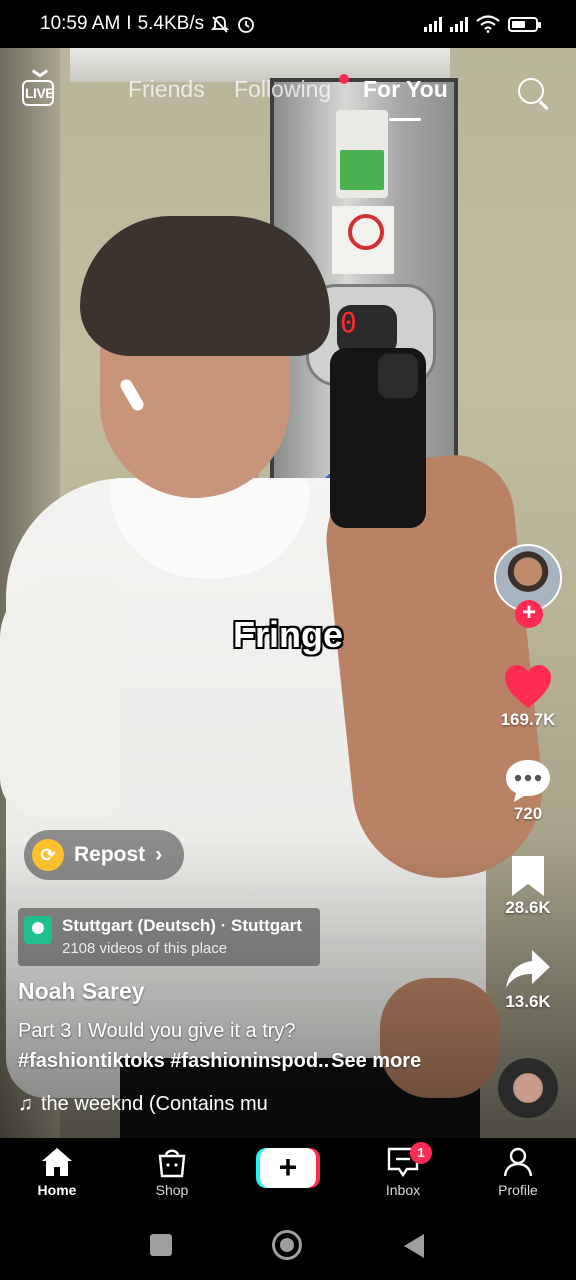  What do you see at coordinates (173, 1061) in the screenshot?
I see `caption-hashtags: #fashiontiktoks #fashioninspod..` at bounding box center [173, 1061].